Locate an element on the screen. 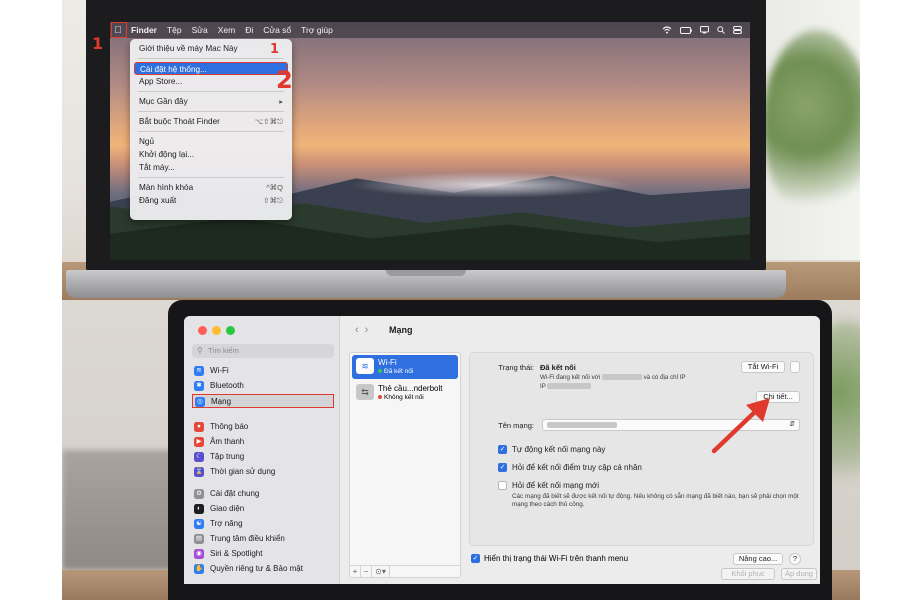 The width and height of the screenshot is (900, 600). apple-menu-highlight-box is located at coordinates (119, 30).